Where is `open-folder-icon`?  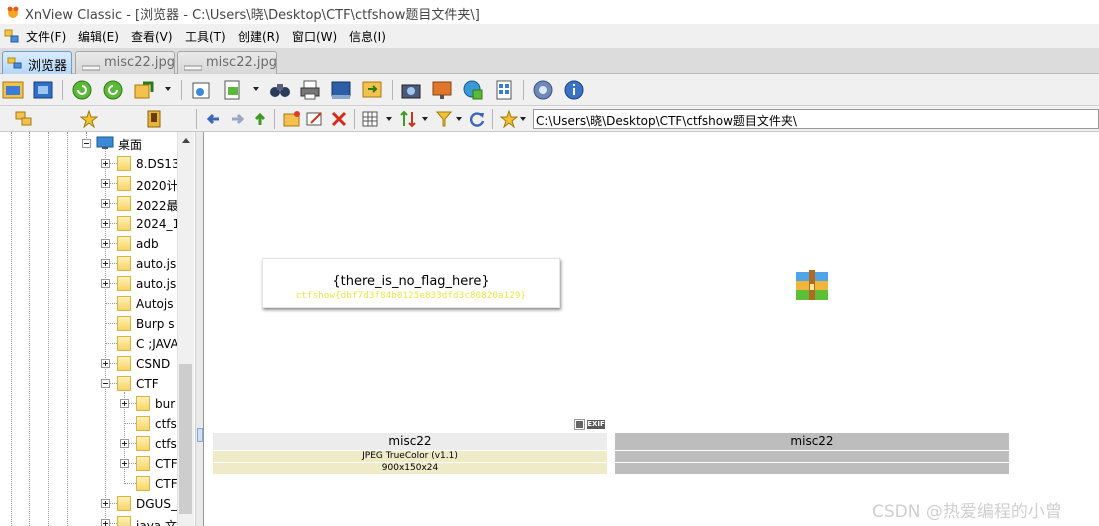 open-folder-icon is located at coordinates (13, 90).